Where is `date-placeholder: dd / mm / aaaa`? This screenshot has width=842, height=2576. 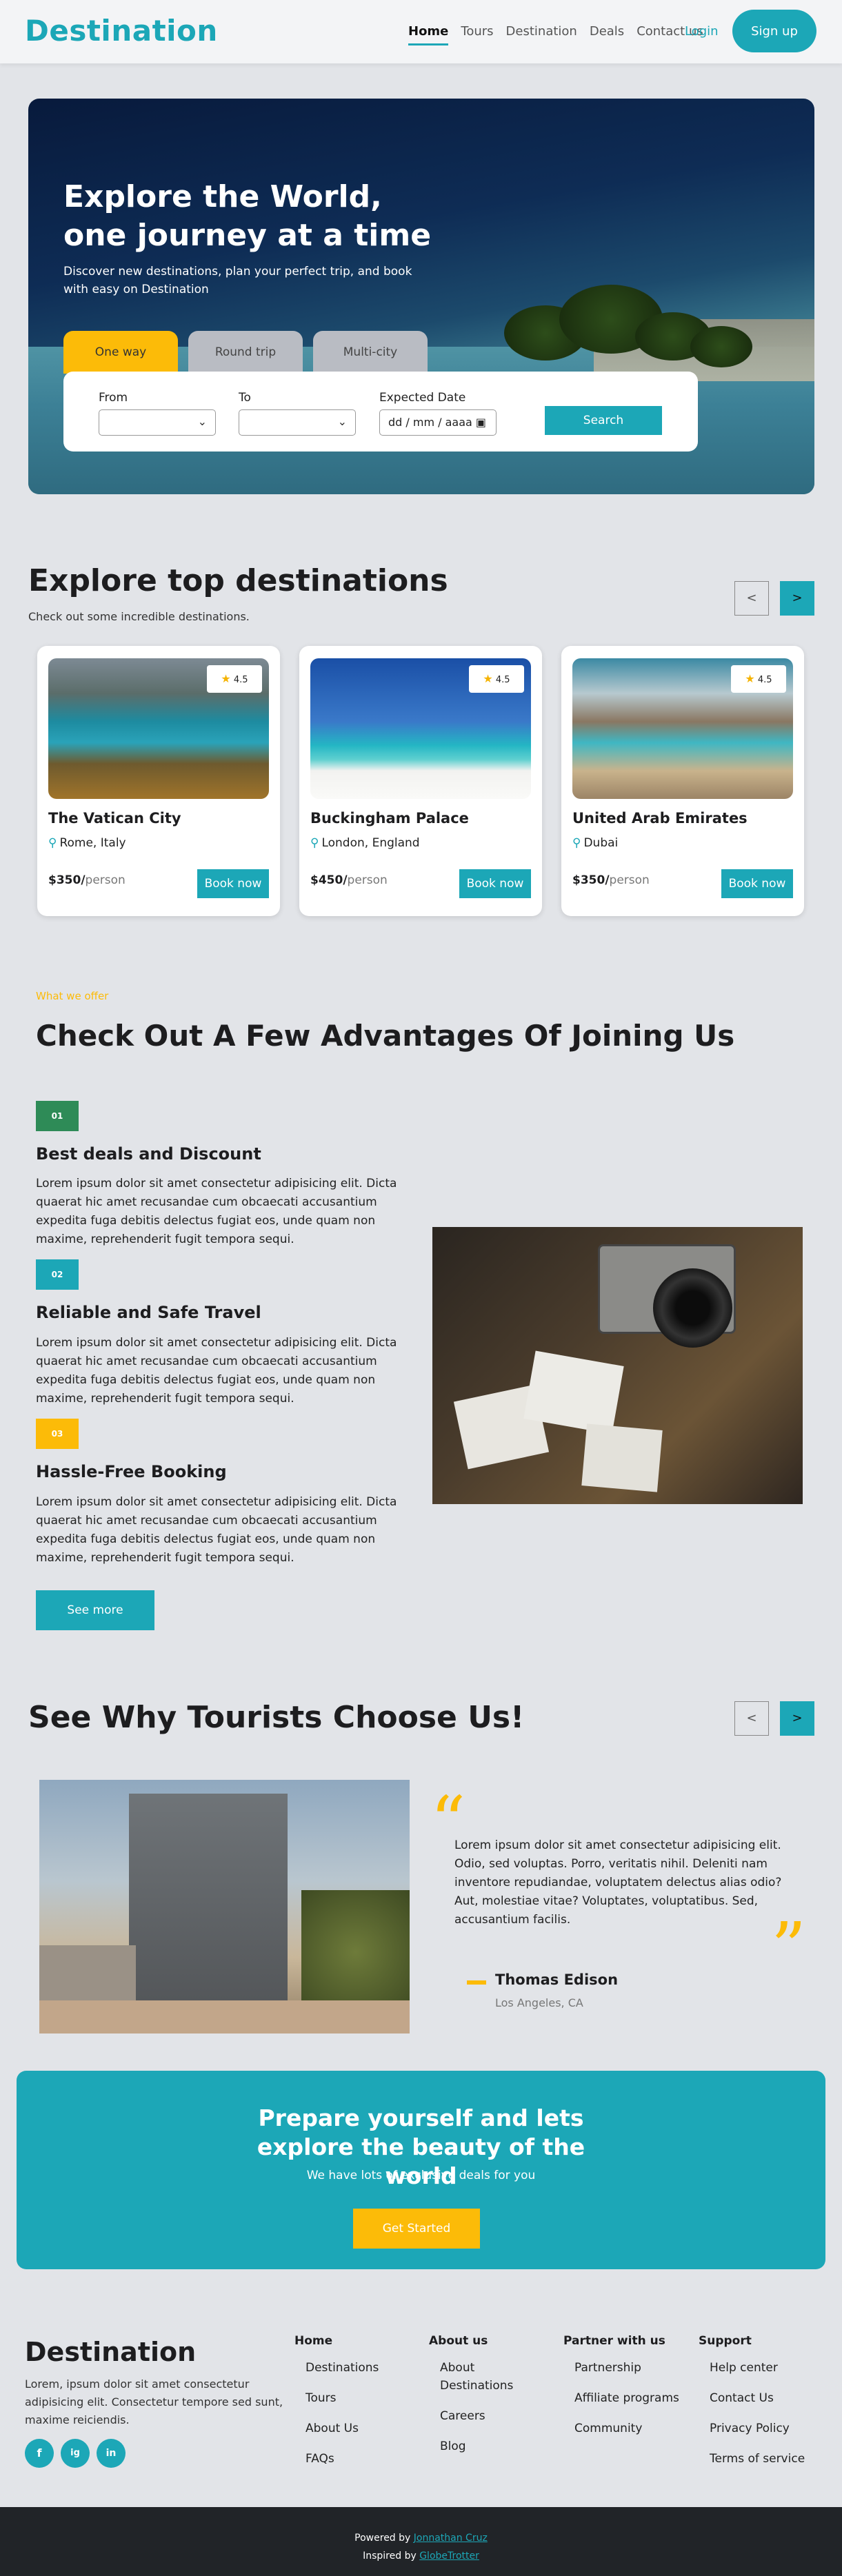 date-placeholder: dd / mm / aaaa is located at coordinates (430, 422).